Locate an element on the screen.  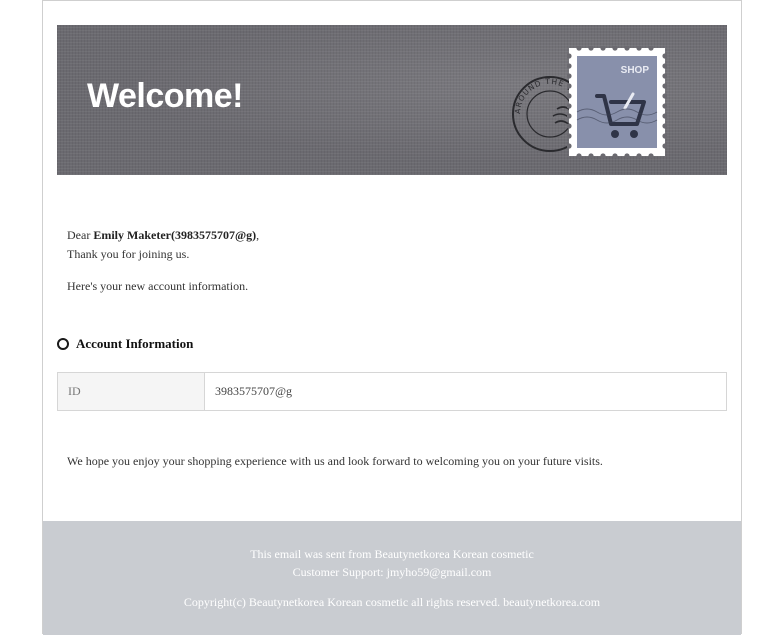
greeting-comma: , is located at coordinates (258, 235).